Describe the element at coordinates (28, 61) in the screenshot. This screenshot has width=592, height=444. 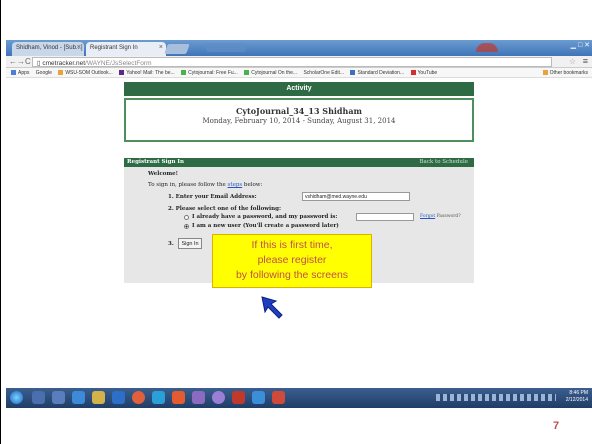
I see `reload-icon: C` at that location.